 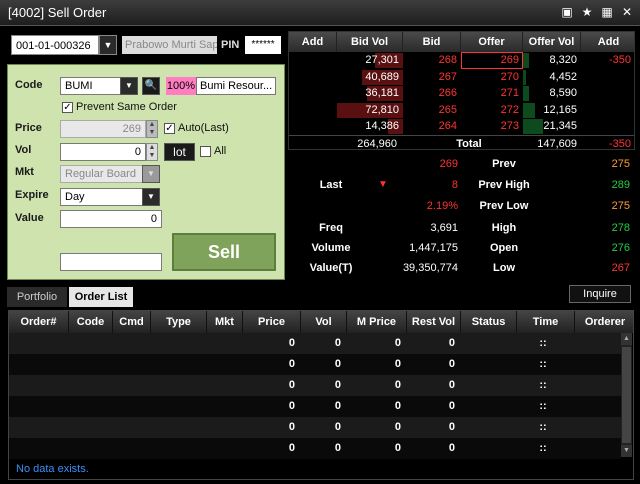 I want to click on scroll-down-icon: ▼, so click(x=626, y=451).